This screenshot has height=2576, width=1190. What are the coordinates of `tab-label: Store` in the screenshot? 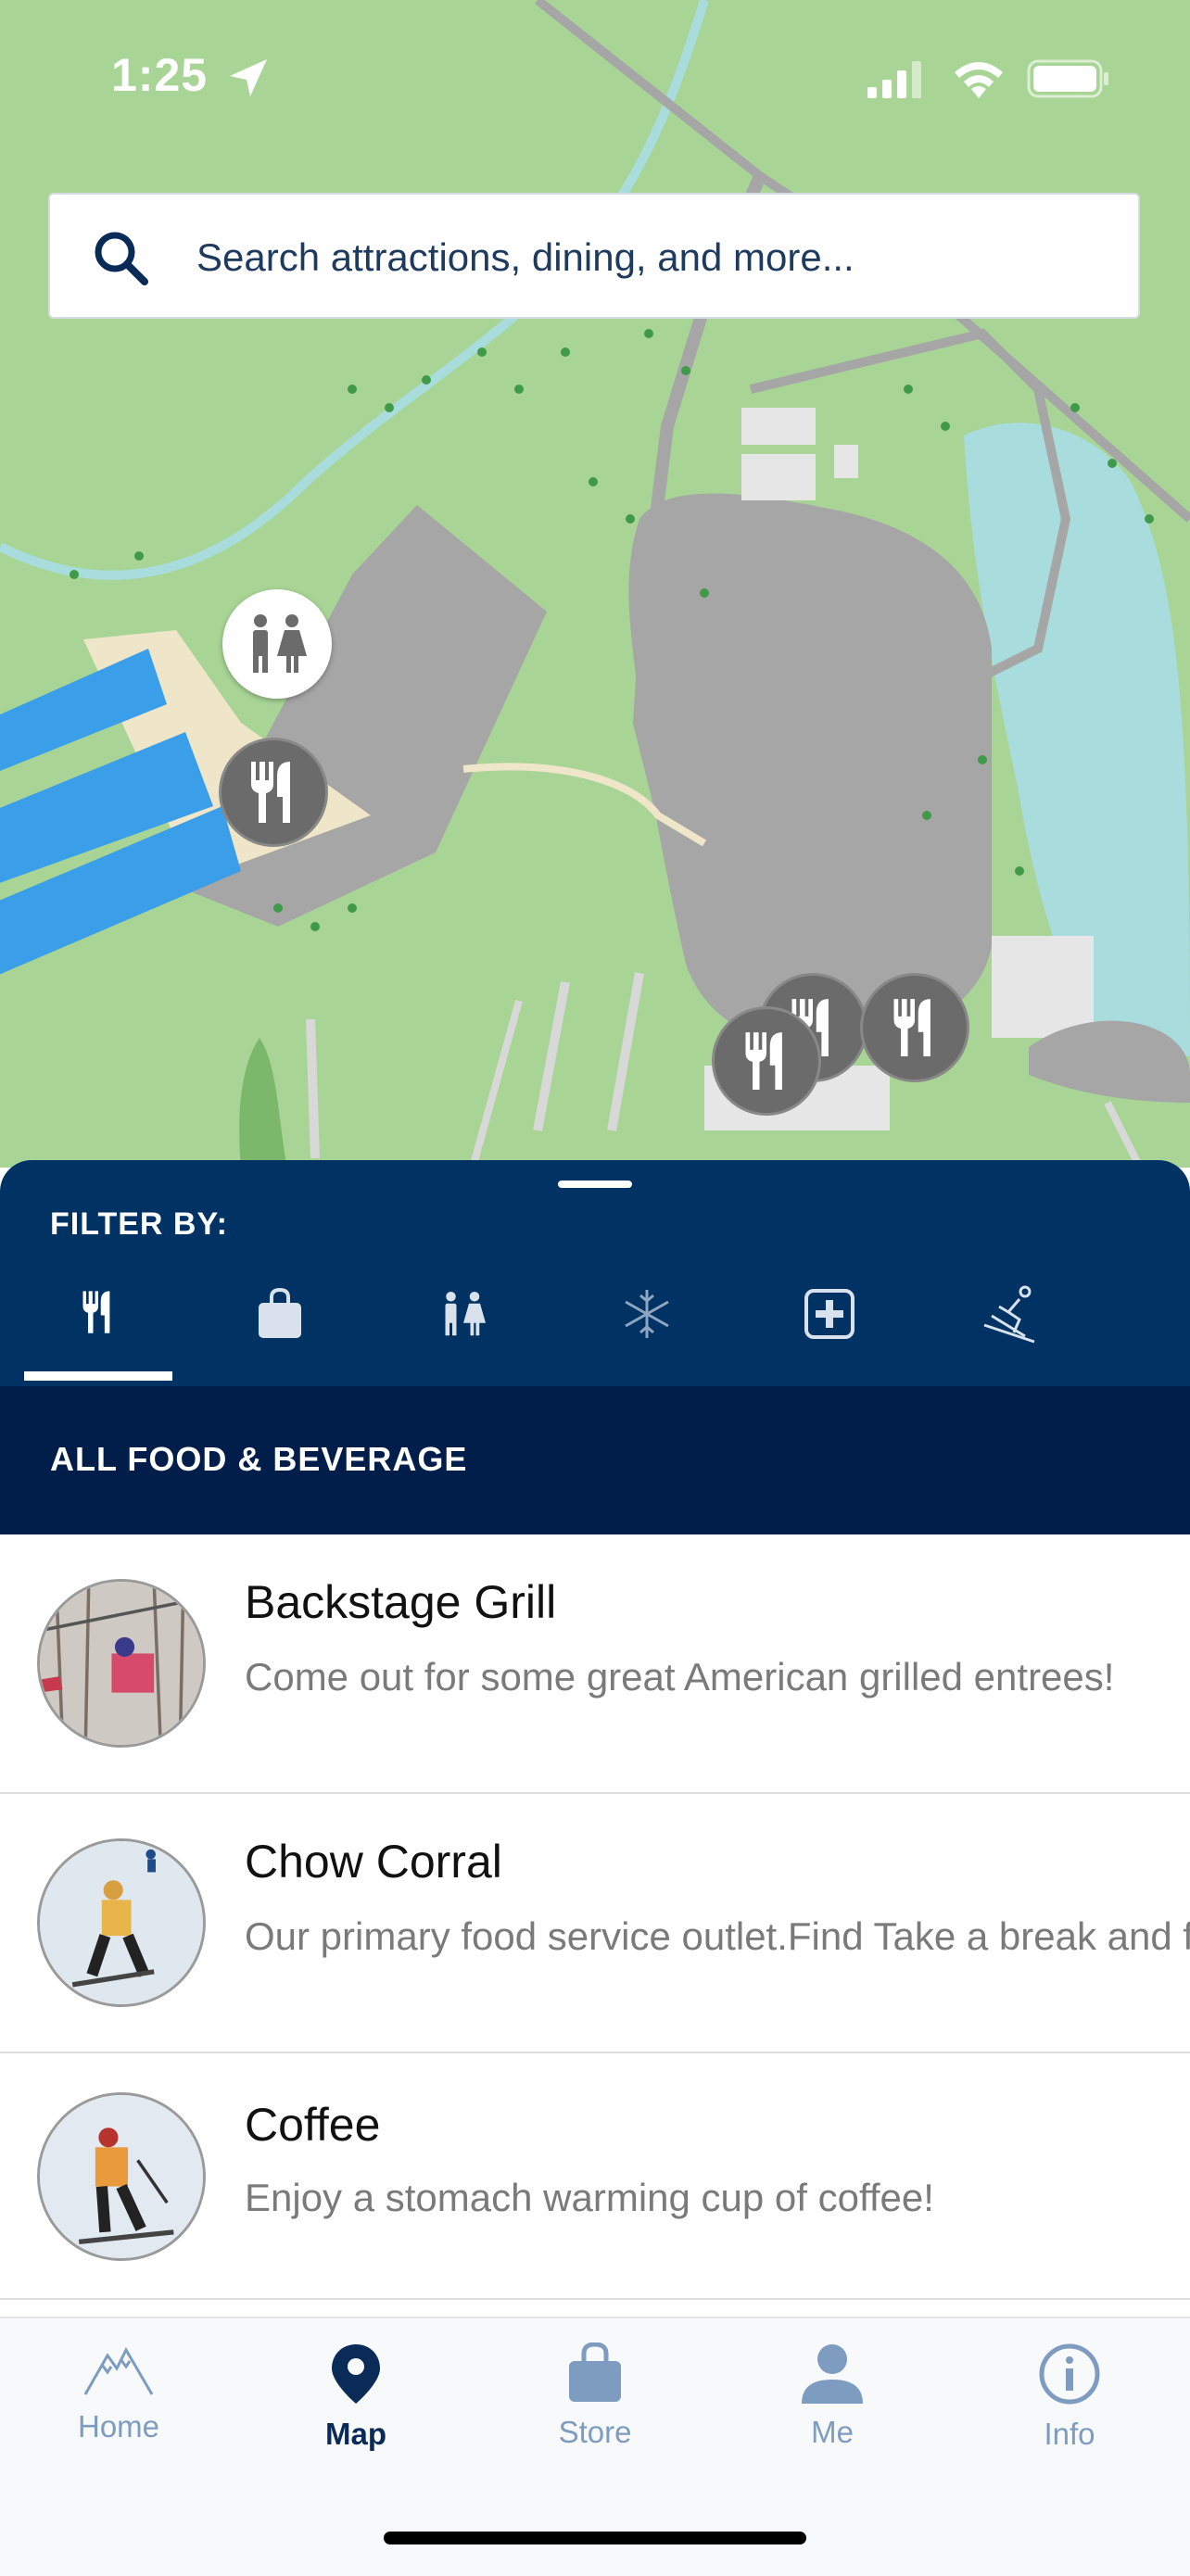 It's located at (595, 2432).